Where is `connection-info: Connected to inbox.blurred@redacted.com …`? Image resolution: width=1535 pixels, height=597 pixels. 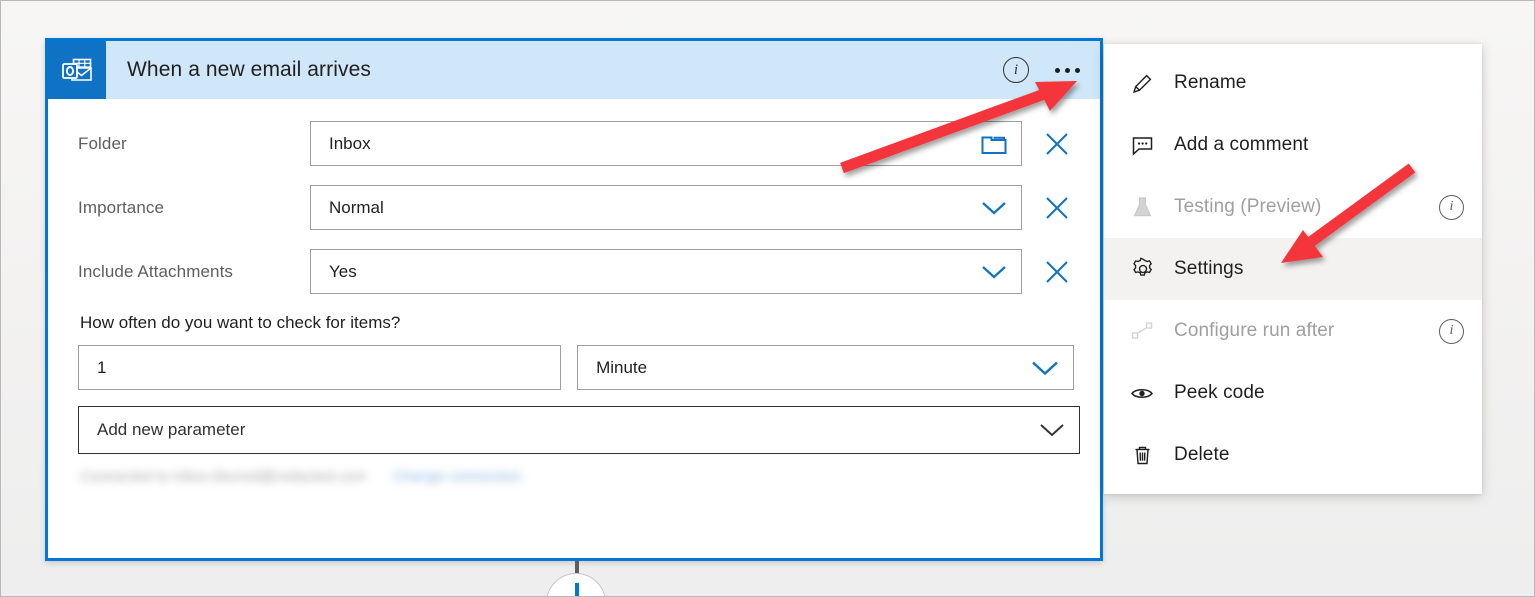 connection-info: Connected to inbox.blurred@redacted.com … is located at coordinates (576, 476).